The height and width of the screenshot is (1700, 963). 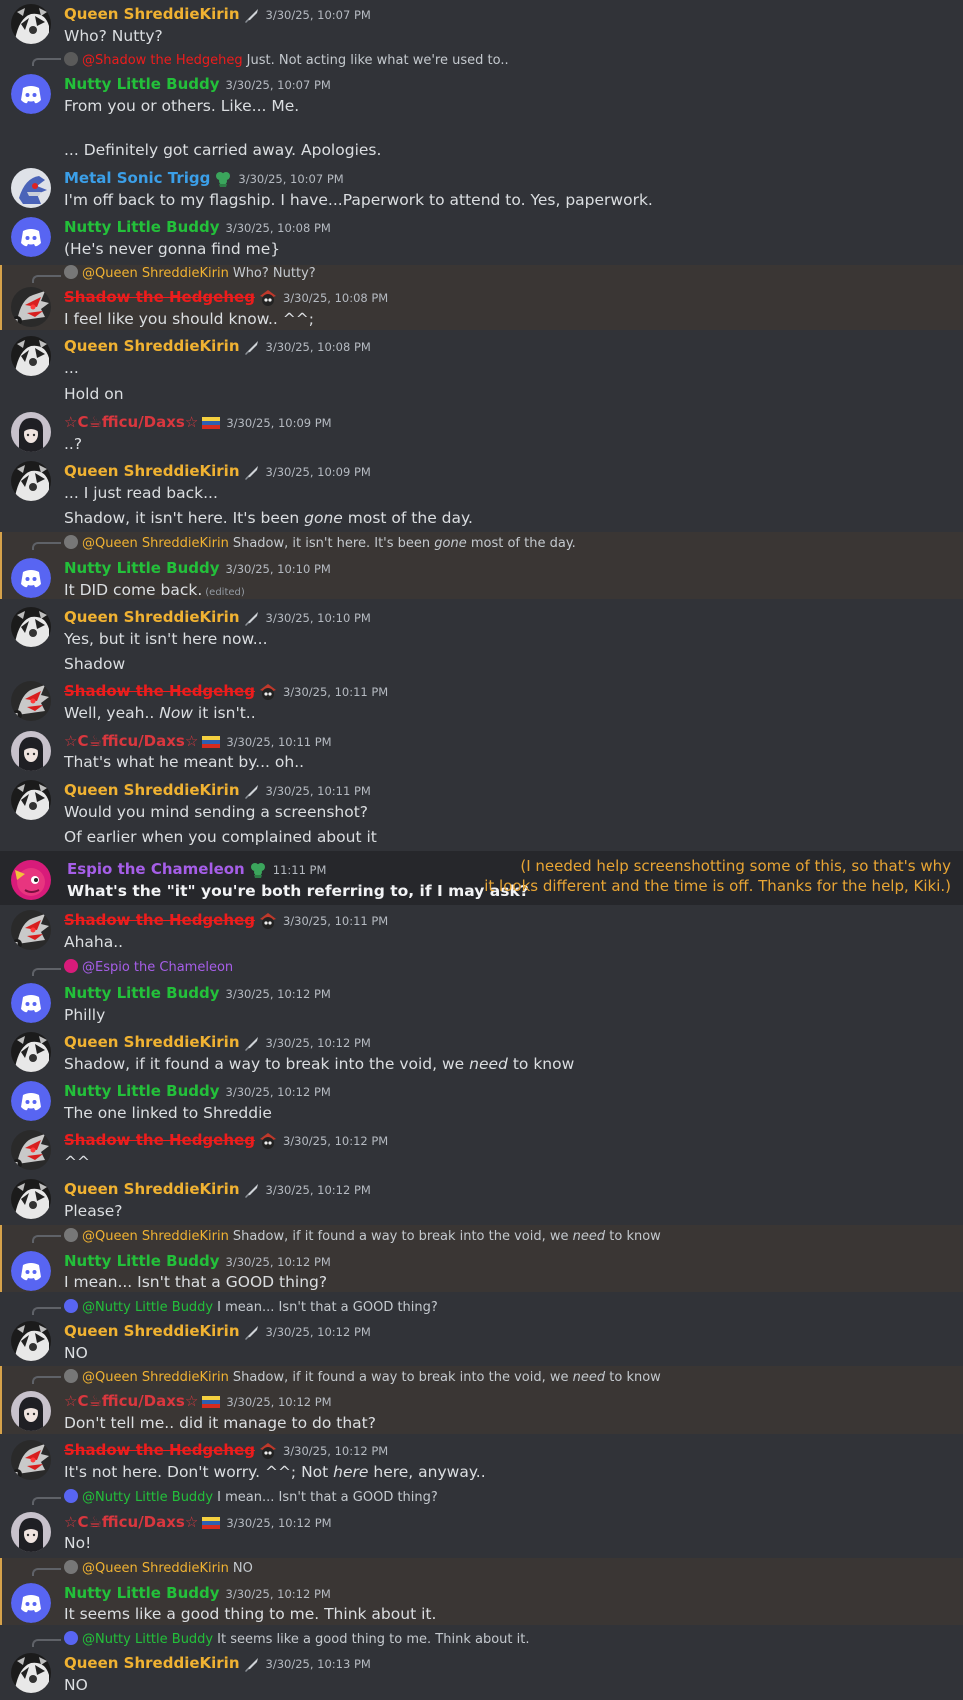 What do you see at coordinates (318, 1664) in the screenshot?
I see `timestamp: 3/30/25, 10:13 PM` at bounding box center [318, 1664].